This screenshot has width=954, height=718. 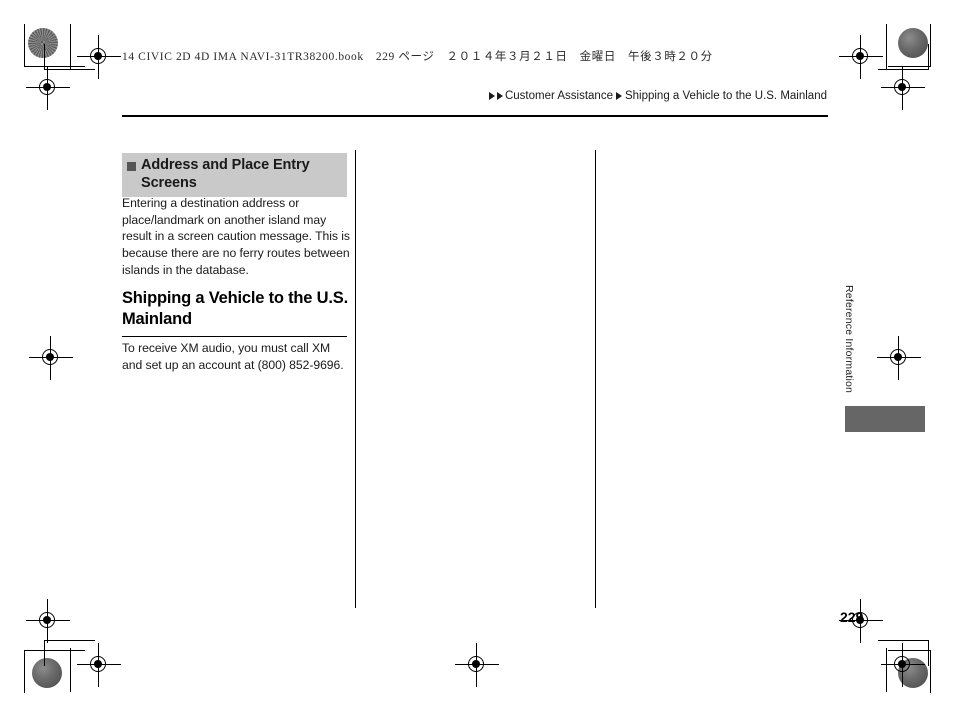 What do you see at coordinates (475, 116) in the screenshot?
I see `header-divider-rule` at bounding box center [475, 116].